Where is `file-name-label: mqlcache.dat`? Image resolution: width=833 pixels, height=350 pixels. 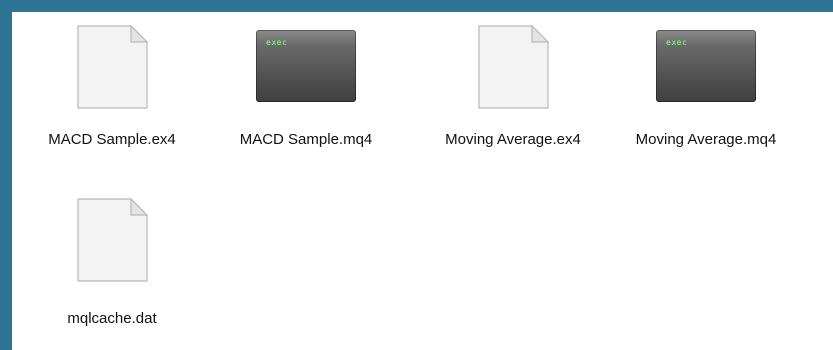 file-name-label: mqlcache.dat is located at coordinates (112, 318).